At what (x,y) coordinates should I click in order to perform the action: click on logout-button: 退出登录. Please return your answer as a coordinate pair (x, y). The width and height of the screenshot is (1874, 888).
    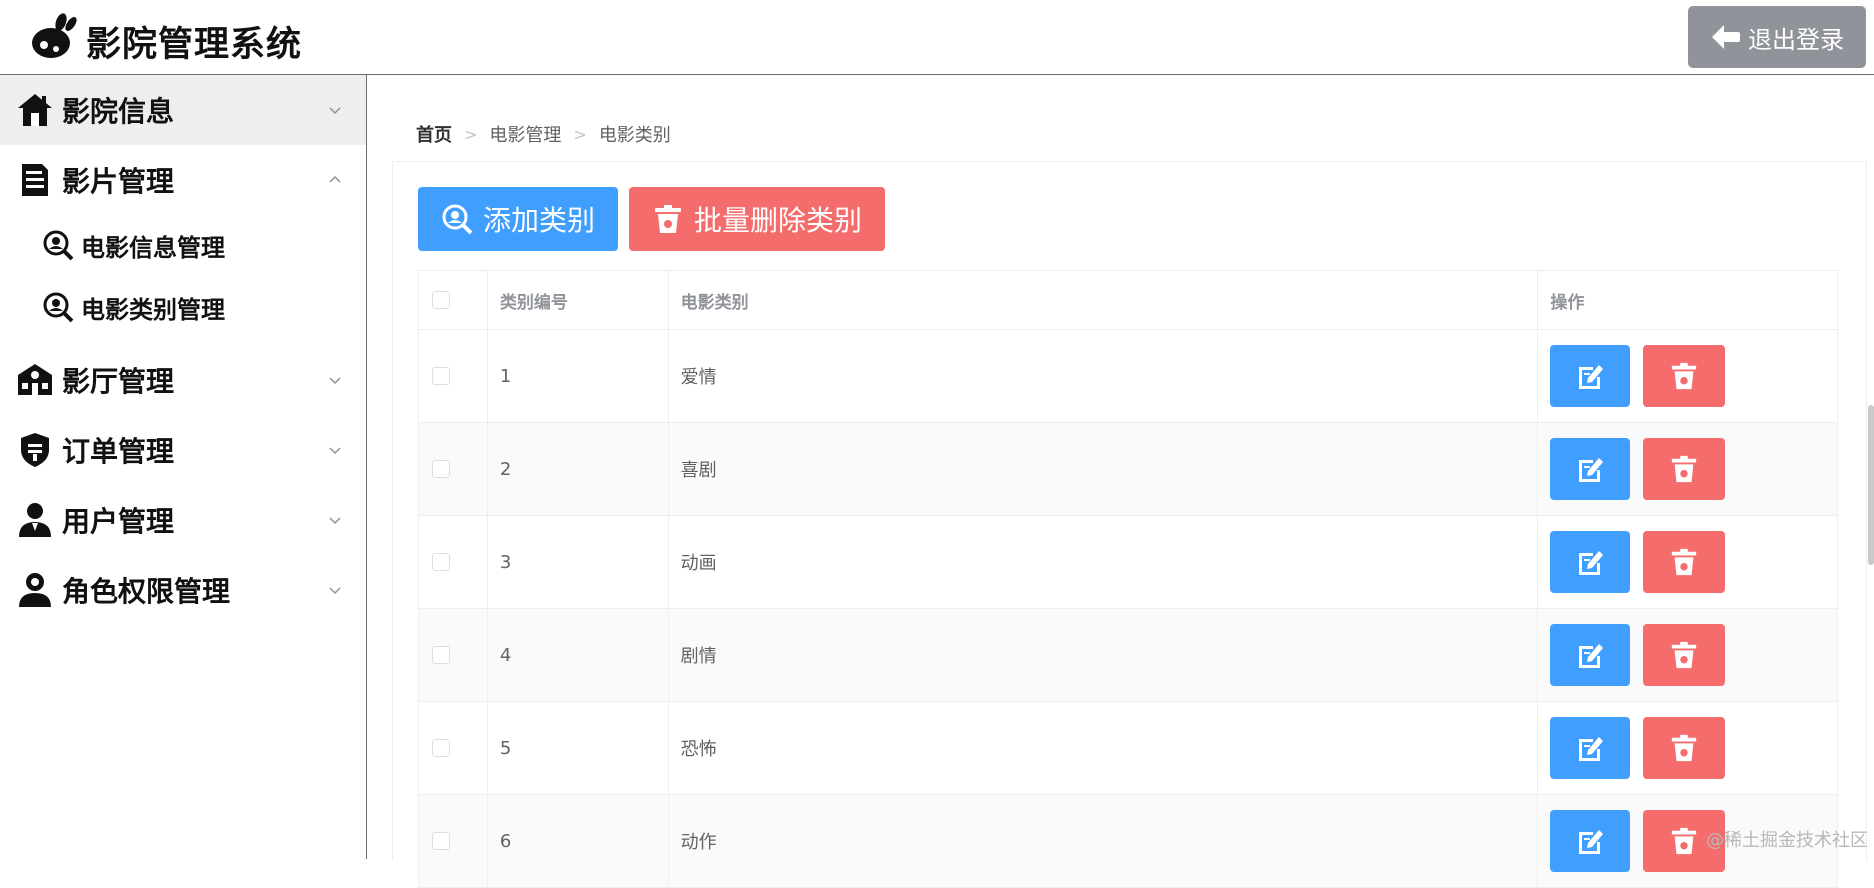
    Looking at the image, I should click on (1777, 37).